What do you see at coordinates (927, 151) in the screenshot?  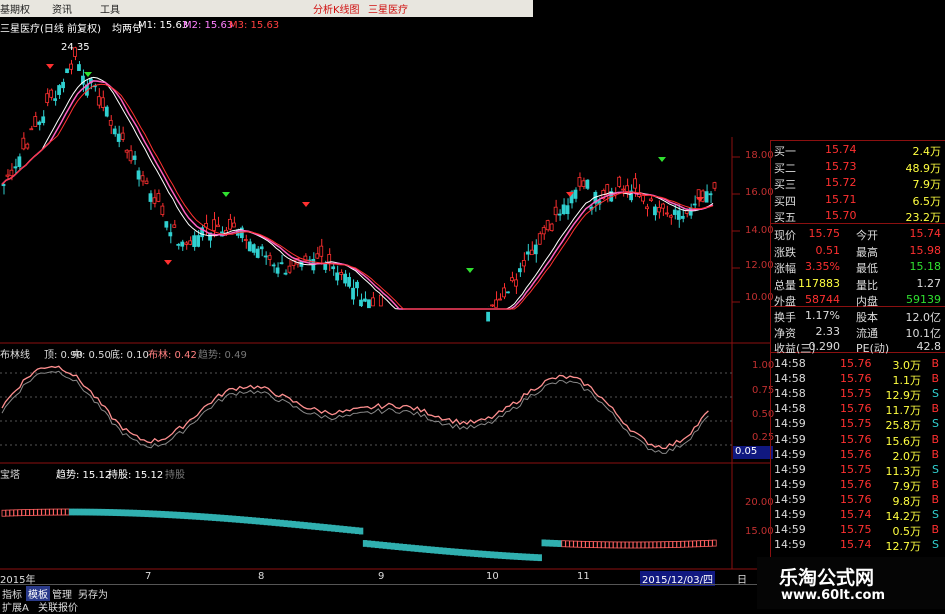 I see `bid-volume: 2.4万` at bounding box center [927, 151].